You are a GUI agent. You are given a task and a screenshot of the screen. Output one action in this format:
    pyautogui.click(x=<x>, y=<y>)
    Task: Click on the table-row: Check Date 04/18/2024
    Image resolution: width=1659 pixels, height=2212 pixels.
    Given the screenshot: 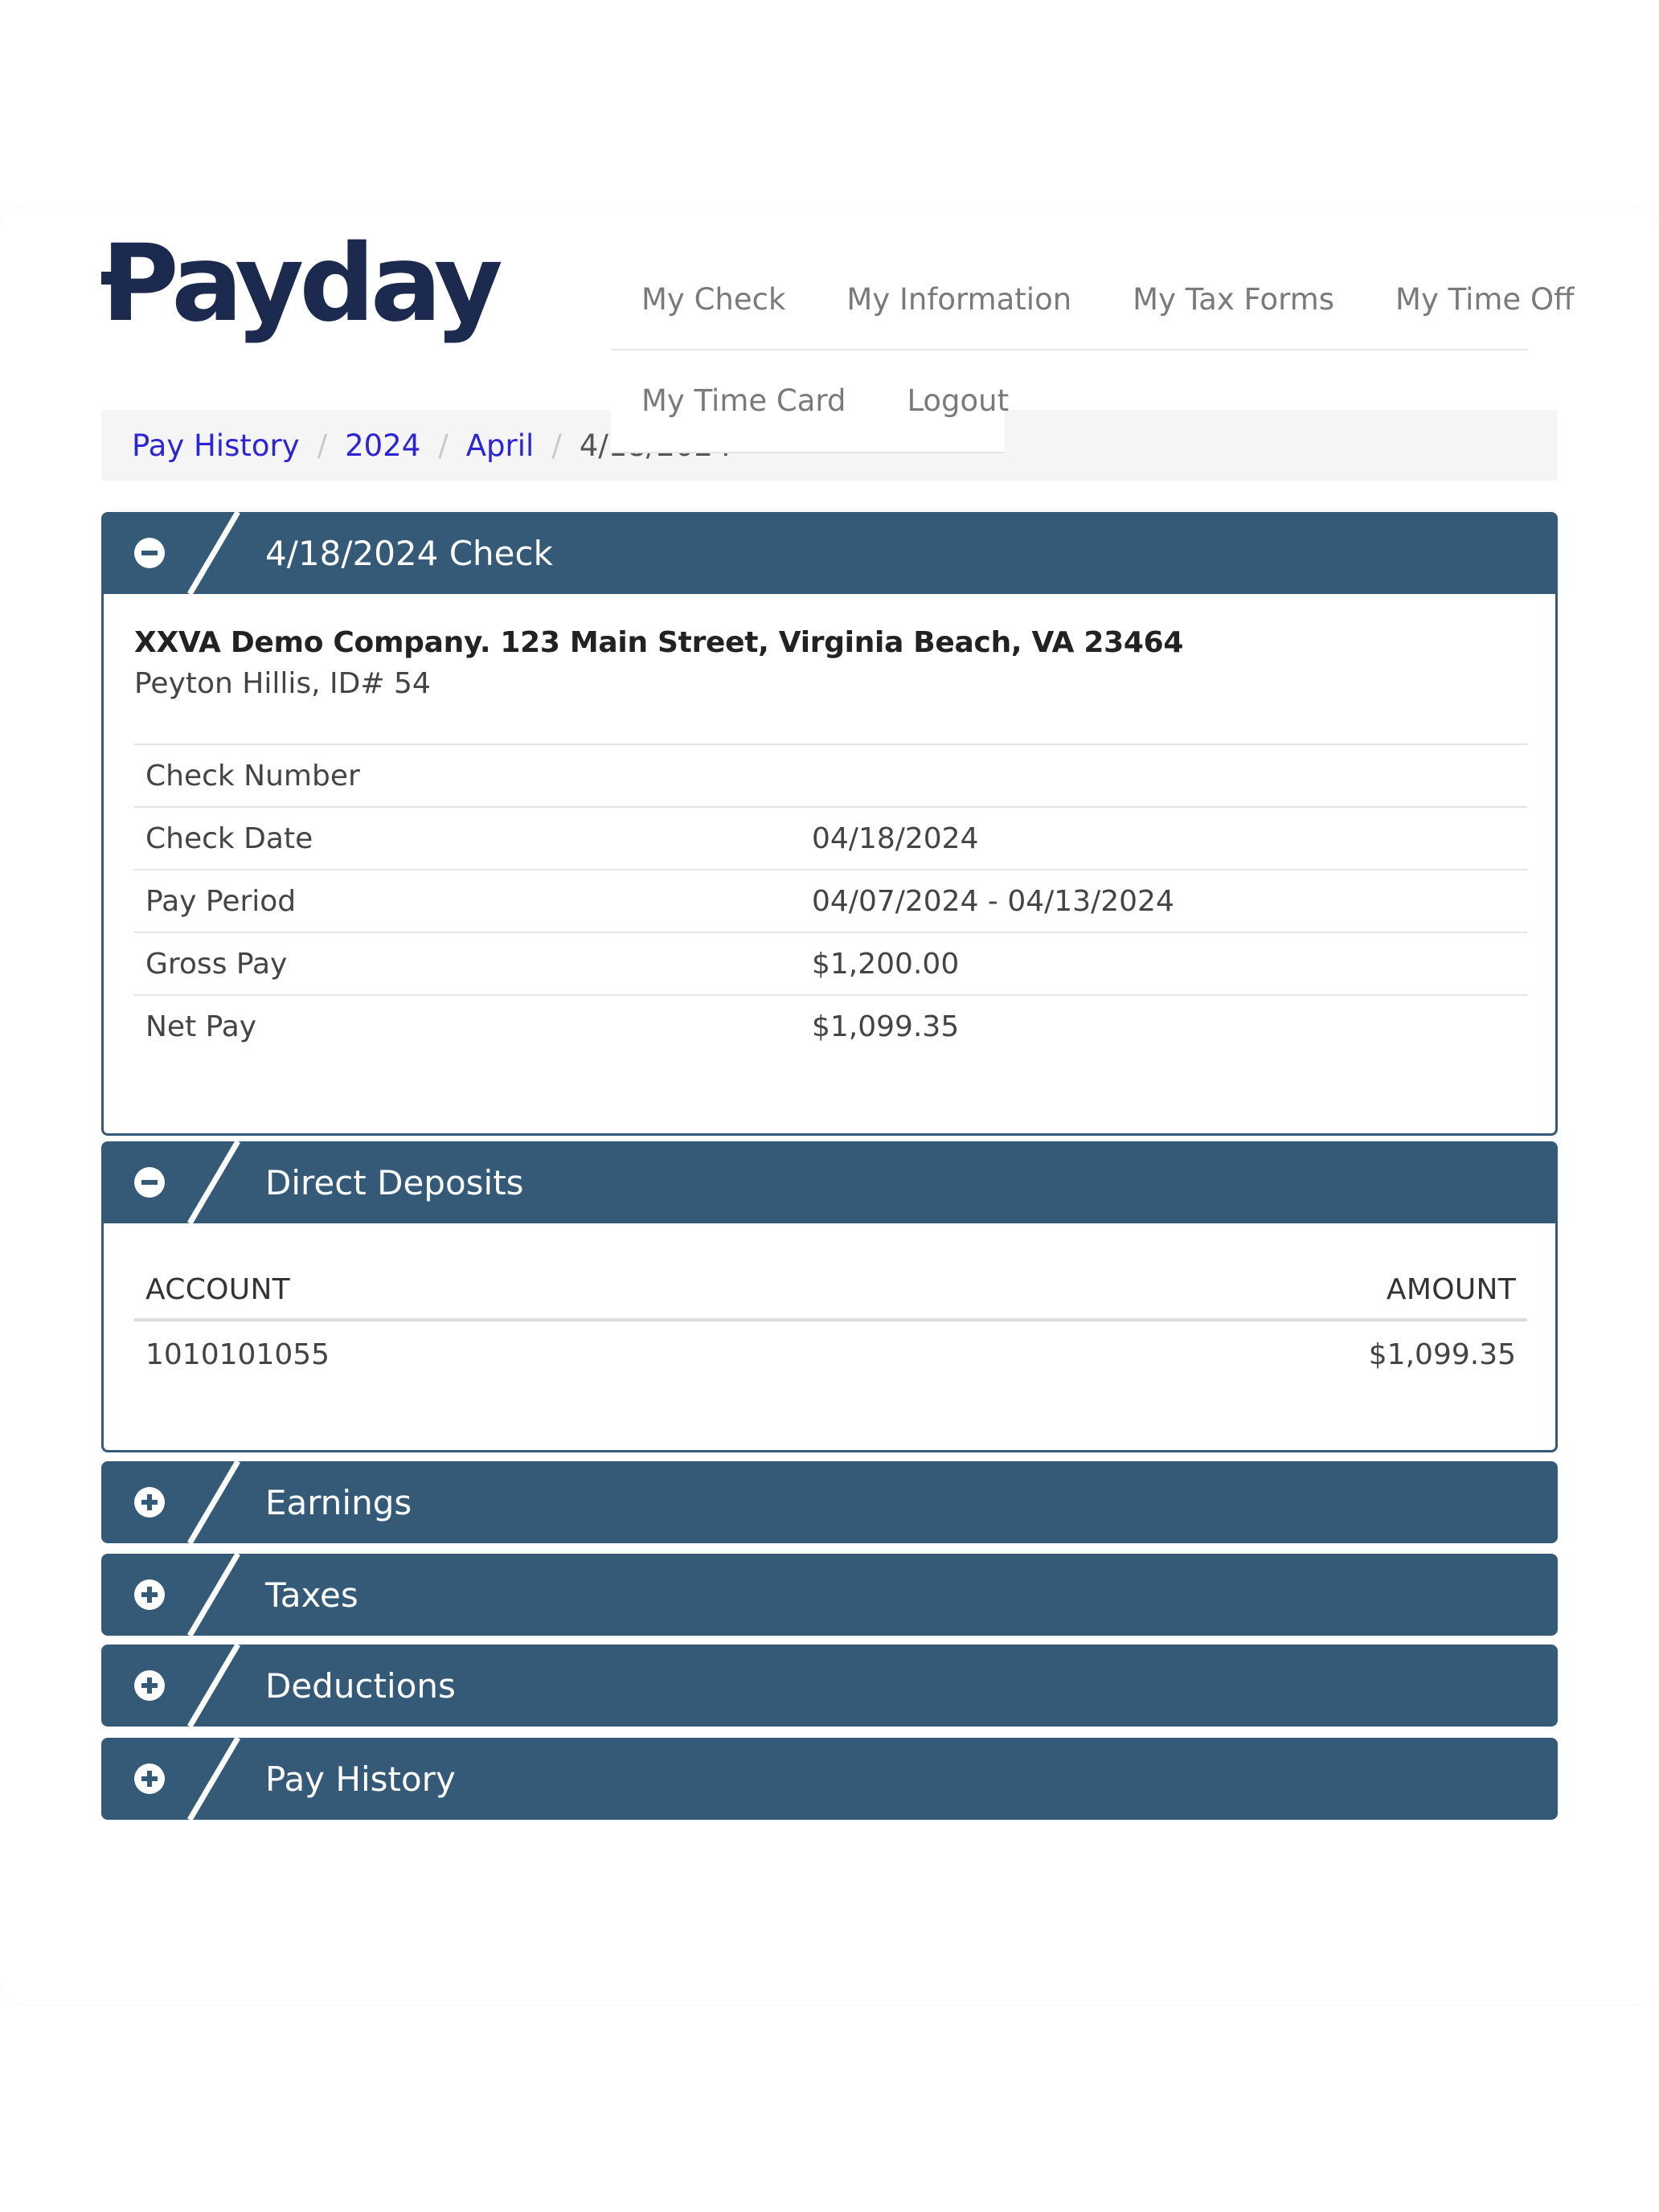 What is the action you would take?
    pyautogui.click(x=830, y=838)
    